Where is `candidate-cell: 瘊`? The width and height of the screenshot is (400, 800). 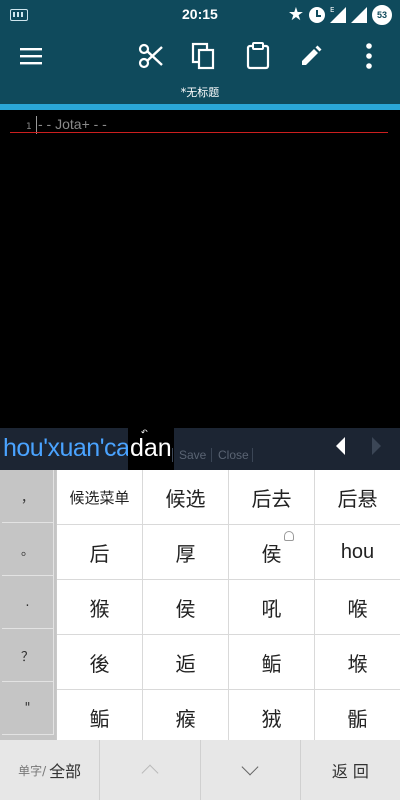
candidate-cell: 瘊 is located at coordinates (185, 717).